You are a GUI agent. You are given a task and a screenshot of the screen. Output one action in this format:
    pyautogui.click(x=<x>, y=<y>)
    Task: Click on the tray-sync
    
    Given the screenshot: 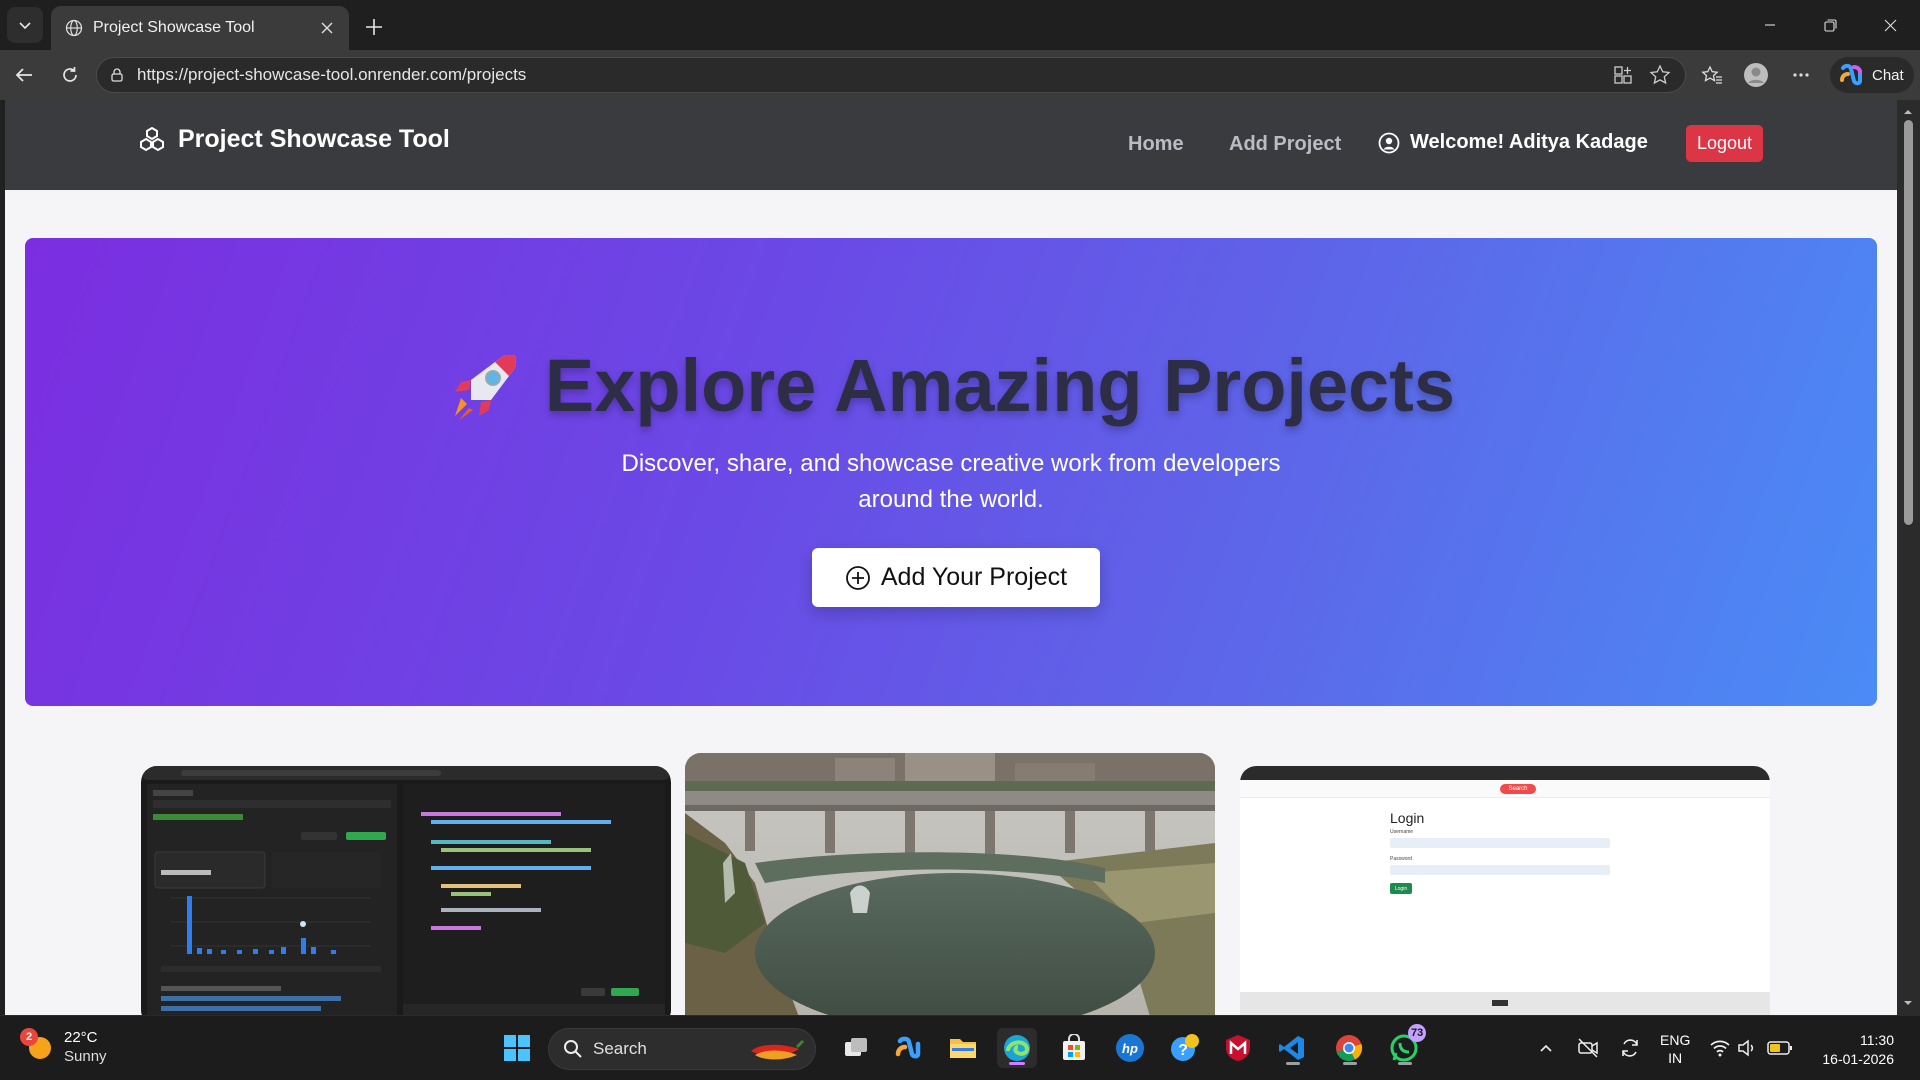 What is the action you would take?
    pyautogui.click(x=1630, y=1048)
    